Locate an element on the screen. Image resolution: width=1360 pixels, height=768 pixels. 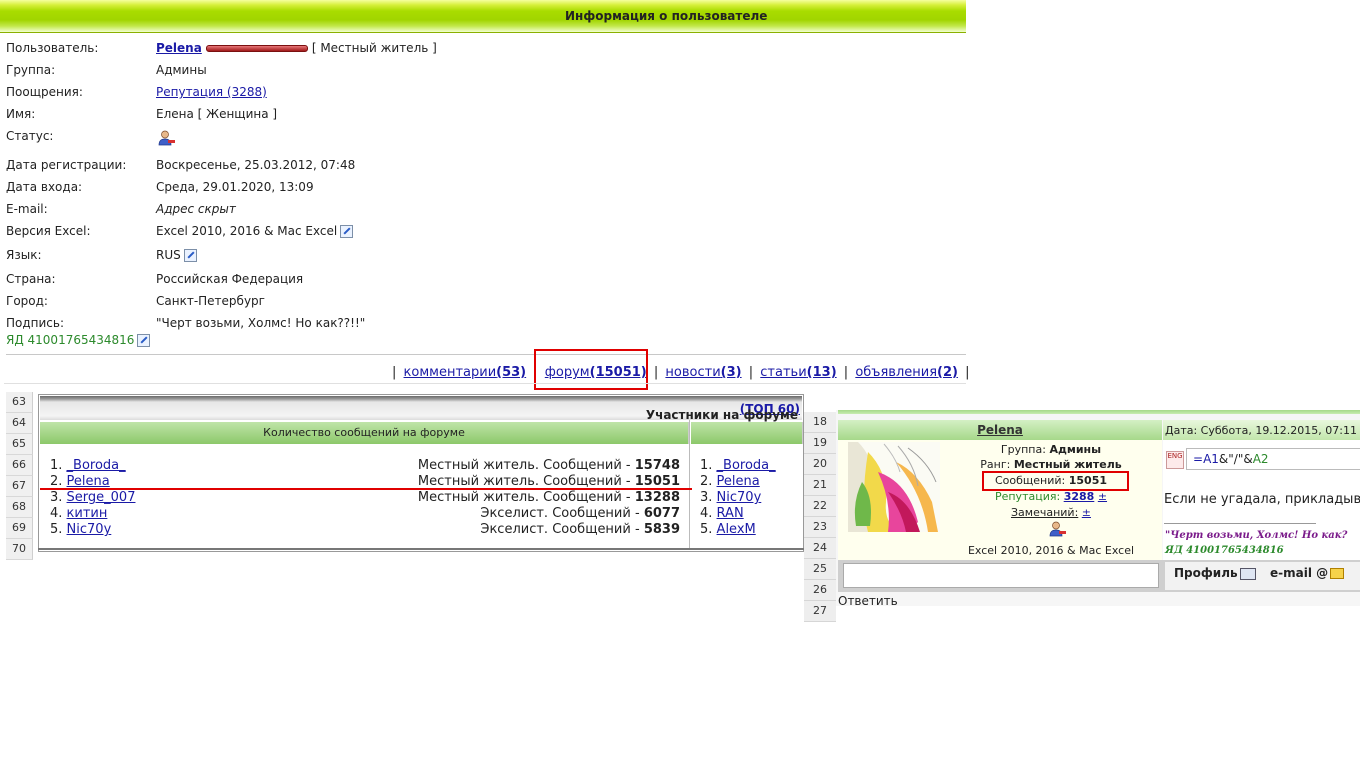
list-item: 2. Pelena is located at coordinates (730, 481).